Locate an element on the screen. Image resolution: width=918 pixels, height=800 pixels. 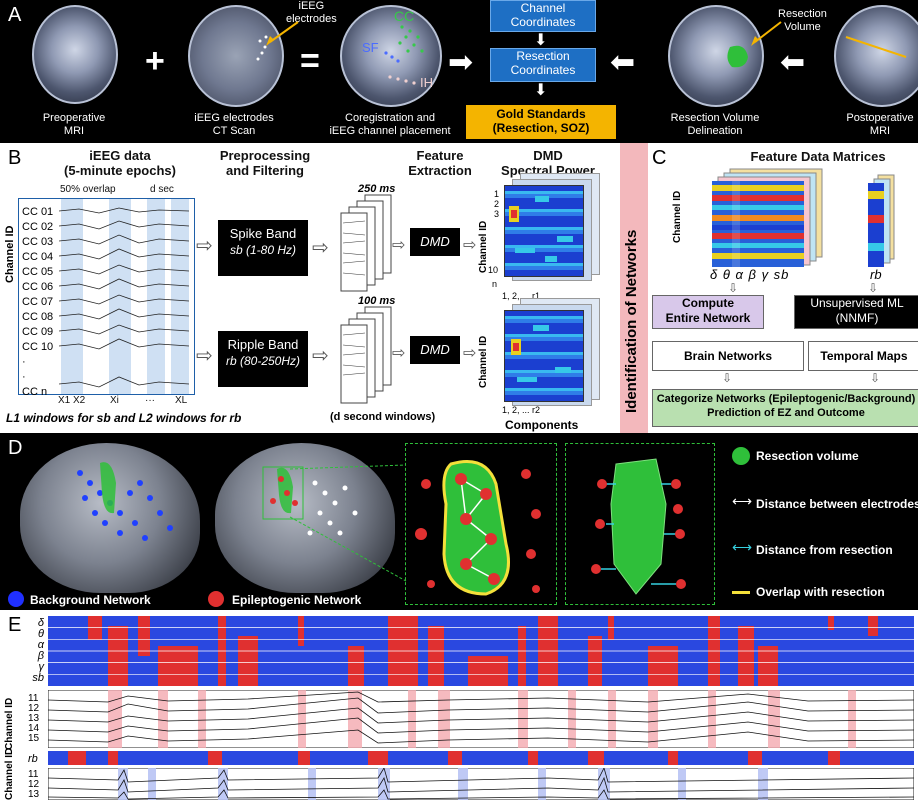
postop-mri-label: Postoperative MRI is located at coordinates (880, 124).